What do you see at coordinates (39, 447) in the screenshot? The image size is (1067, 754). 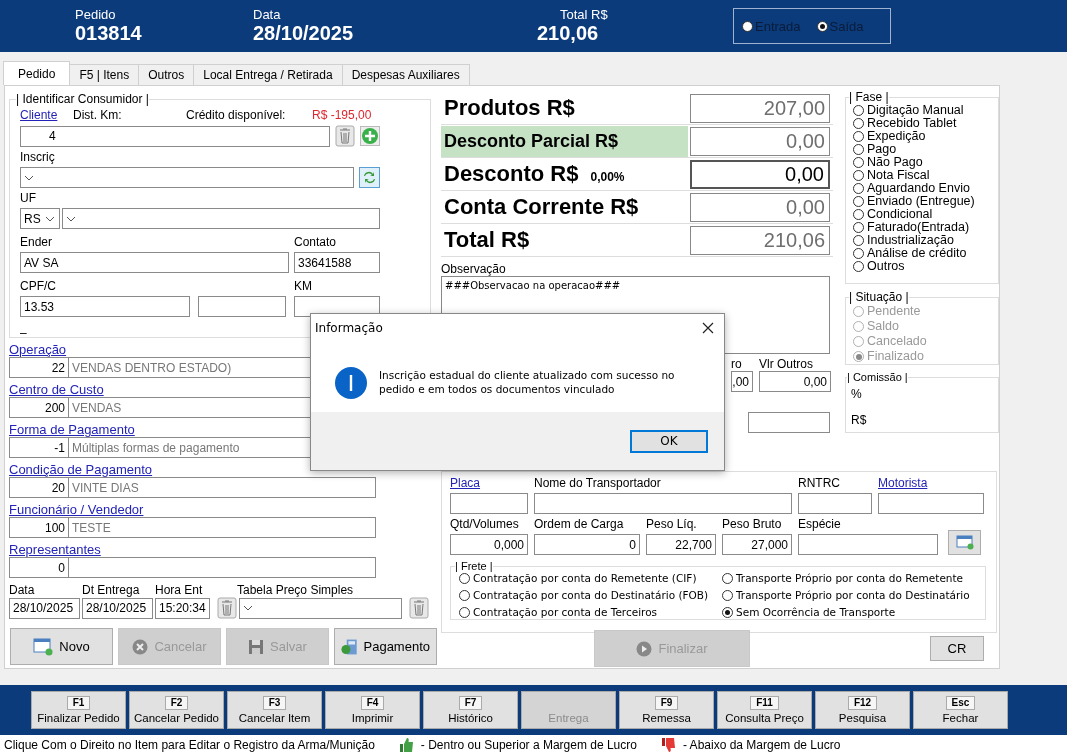 I see `code-field: -1` at bounding box center [39, 447].